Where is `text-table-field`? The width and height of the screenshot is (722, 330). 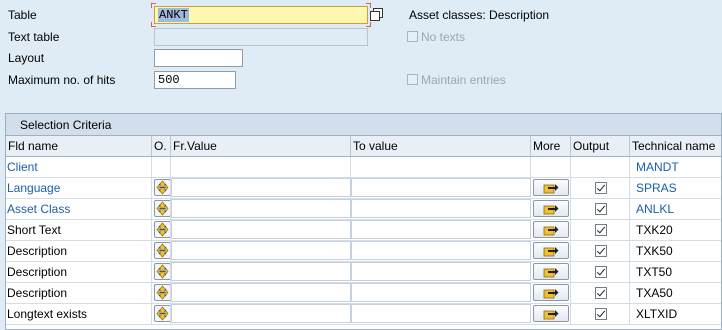
text-table-field is located at coordinates (261, 37).